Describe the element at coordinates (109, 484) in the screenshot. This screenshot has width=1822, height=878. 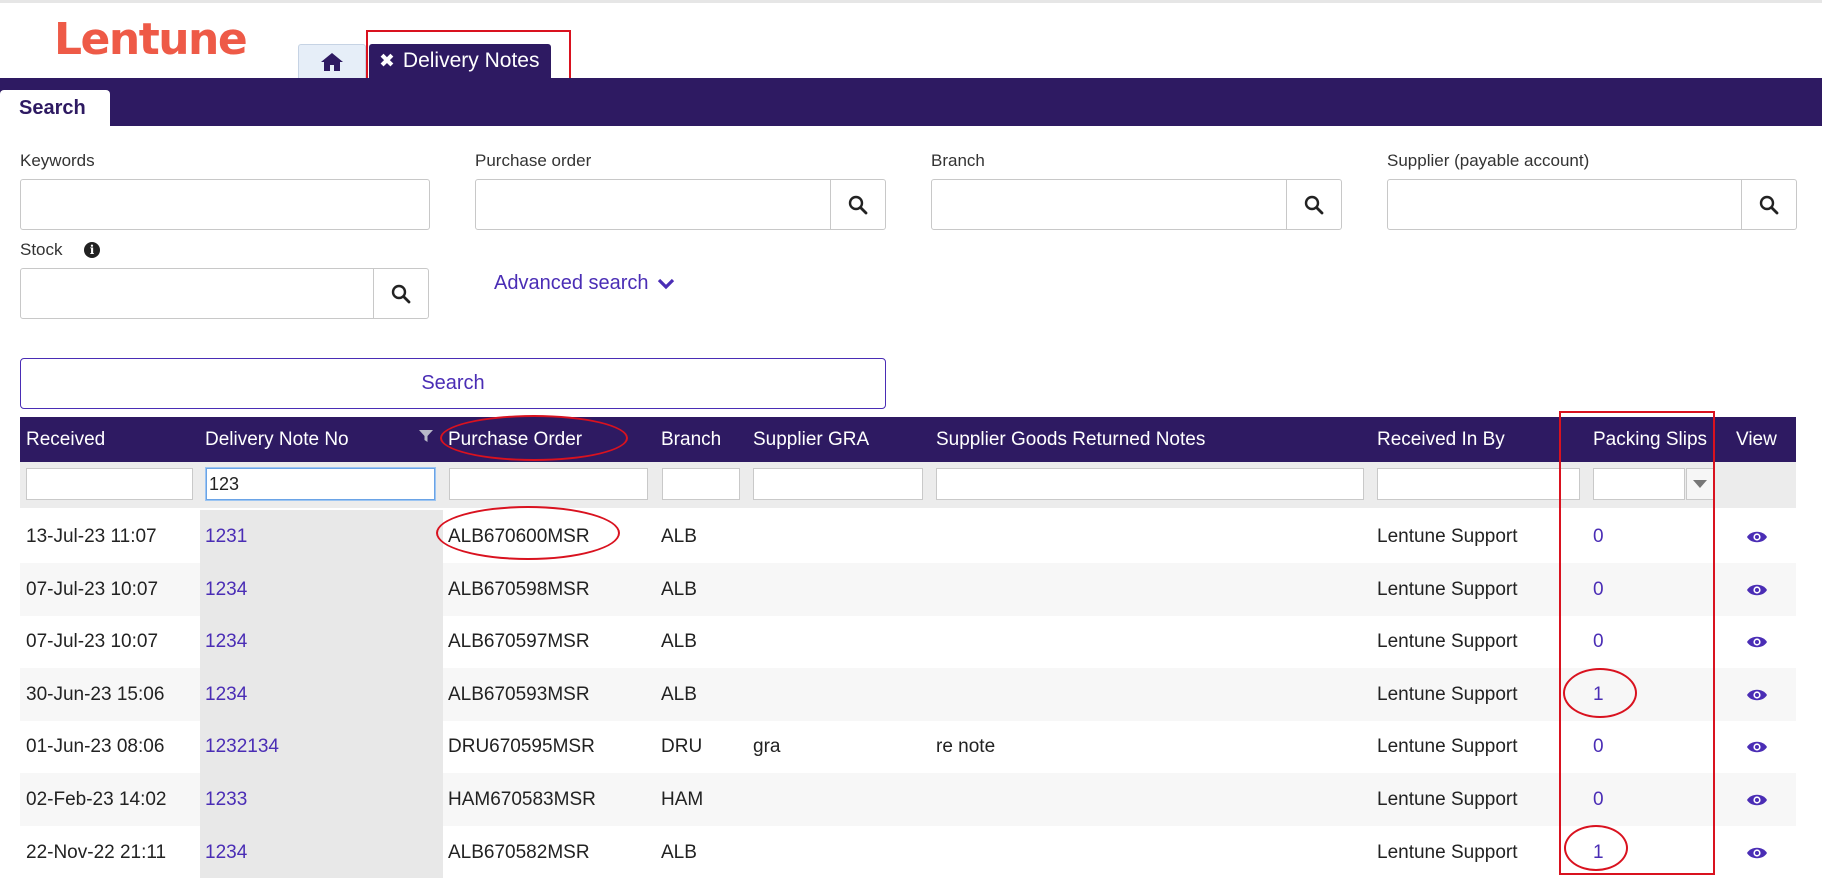
I see `filter-received` at that location.